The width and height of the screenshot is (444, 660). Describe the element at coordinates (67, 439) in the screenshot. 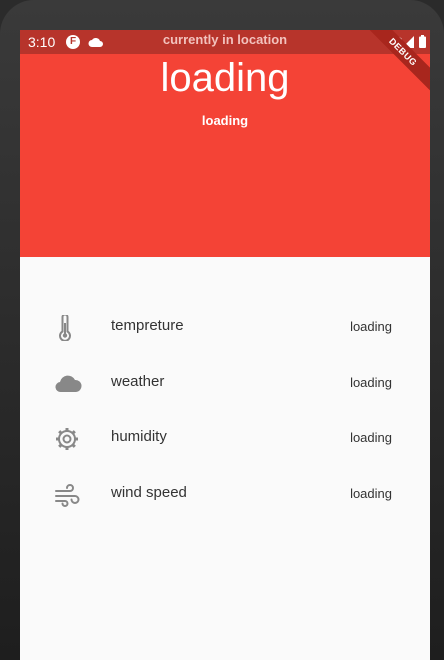

I see `gear-icon` at that location.